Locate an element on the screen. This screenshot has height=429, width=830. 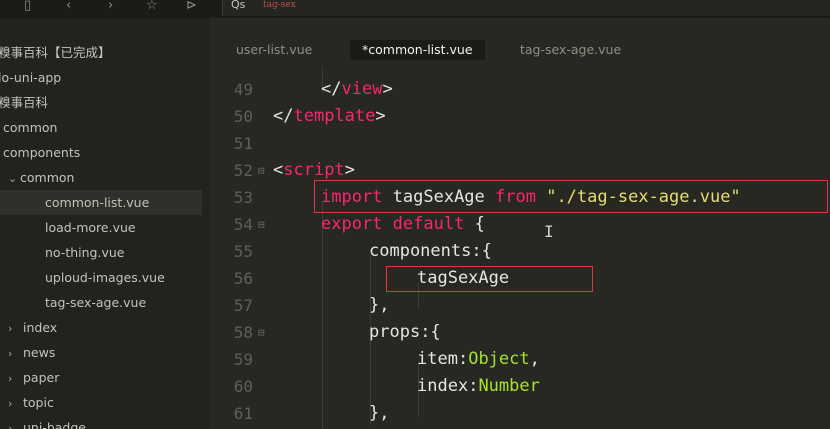
tree-item-project-done: 糗事百科【已完成】 is located at coordinates (55, 52).